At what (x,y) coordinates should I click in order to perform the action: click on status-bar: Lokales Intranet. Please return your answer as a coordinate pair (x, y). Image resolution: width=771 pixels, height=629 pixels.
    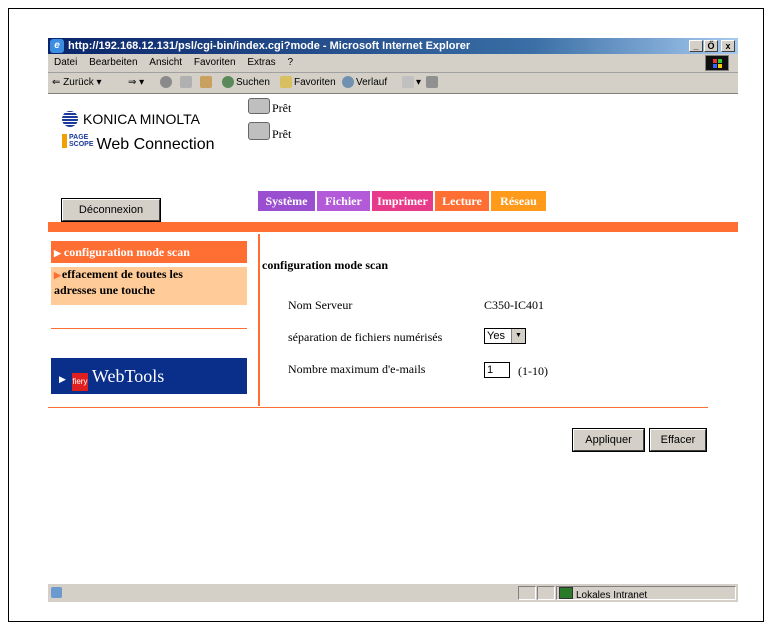
    Looking at the image, I should click on (393, 592).